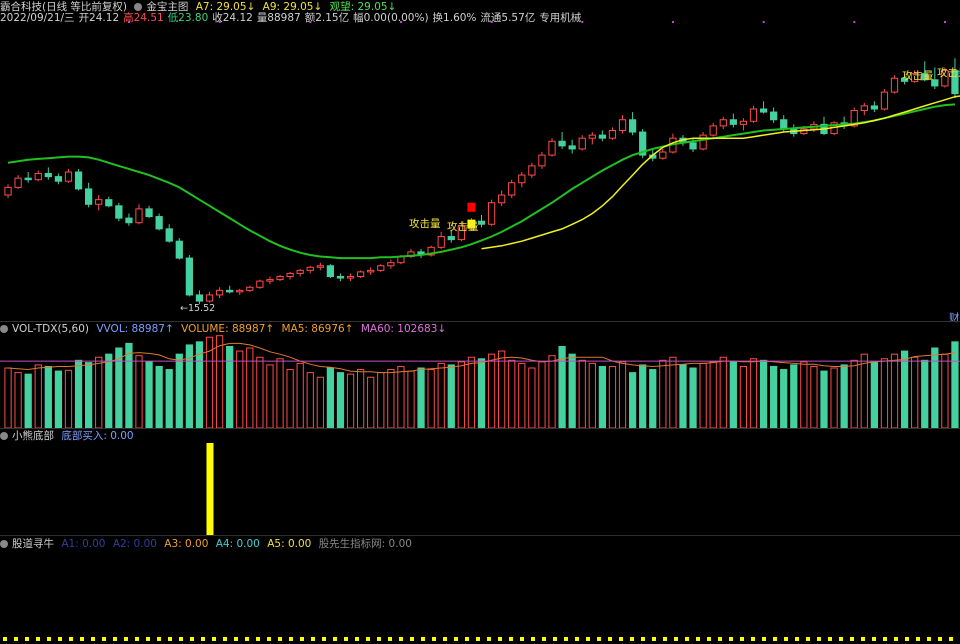  I want to click on vol-title: VOL-TDX(5,60), so click(50, 329).